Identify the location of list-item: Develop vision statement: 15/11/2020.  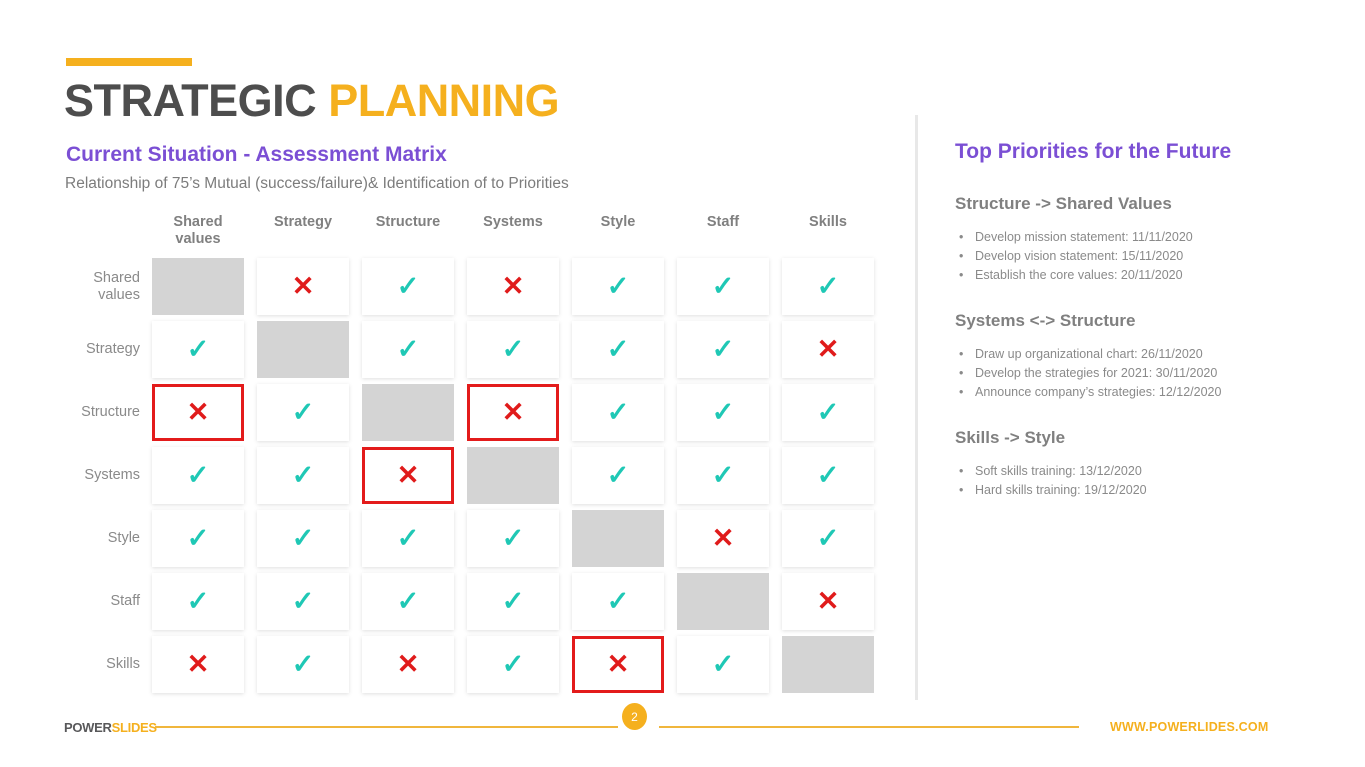
(1140, 256).